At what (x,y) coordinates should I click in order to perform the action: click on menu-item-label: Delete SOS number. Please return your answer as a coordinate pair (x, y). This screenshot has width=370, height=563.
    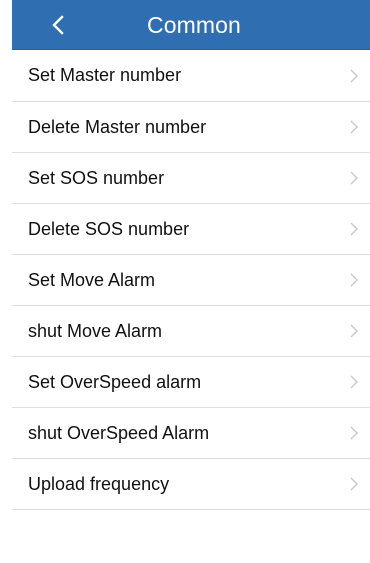
    Looking at the image, I should click on (109, 228).